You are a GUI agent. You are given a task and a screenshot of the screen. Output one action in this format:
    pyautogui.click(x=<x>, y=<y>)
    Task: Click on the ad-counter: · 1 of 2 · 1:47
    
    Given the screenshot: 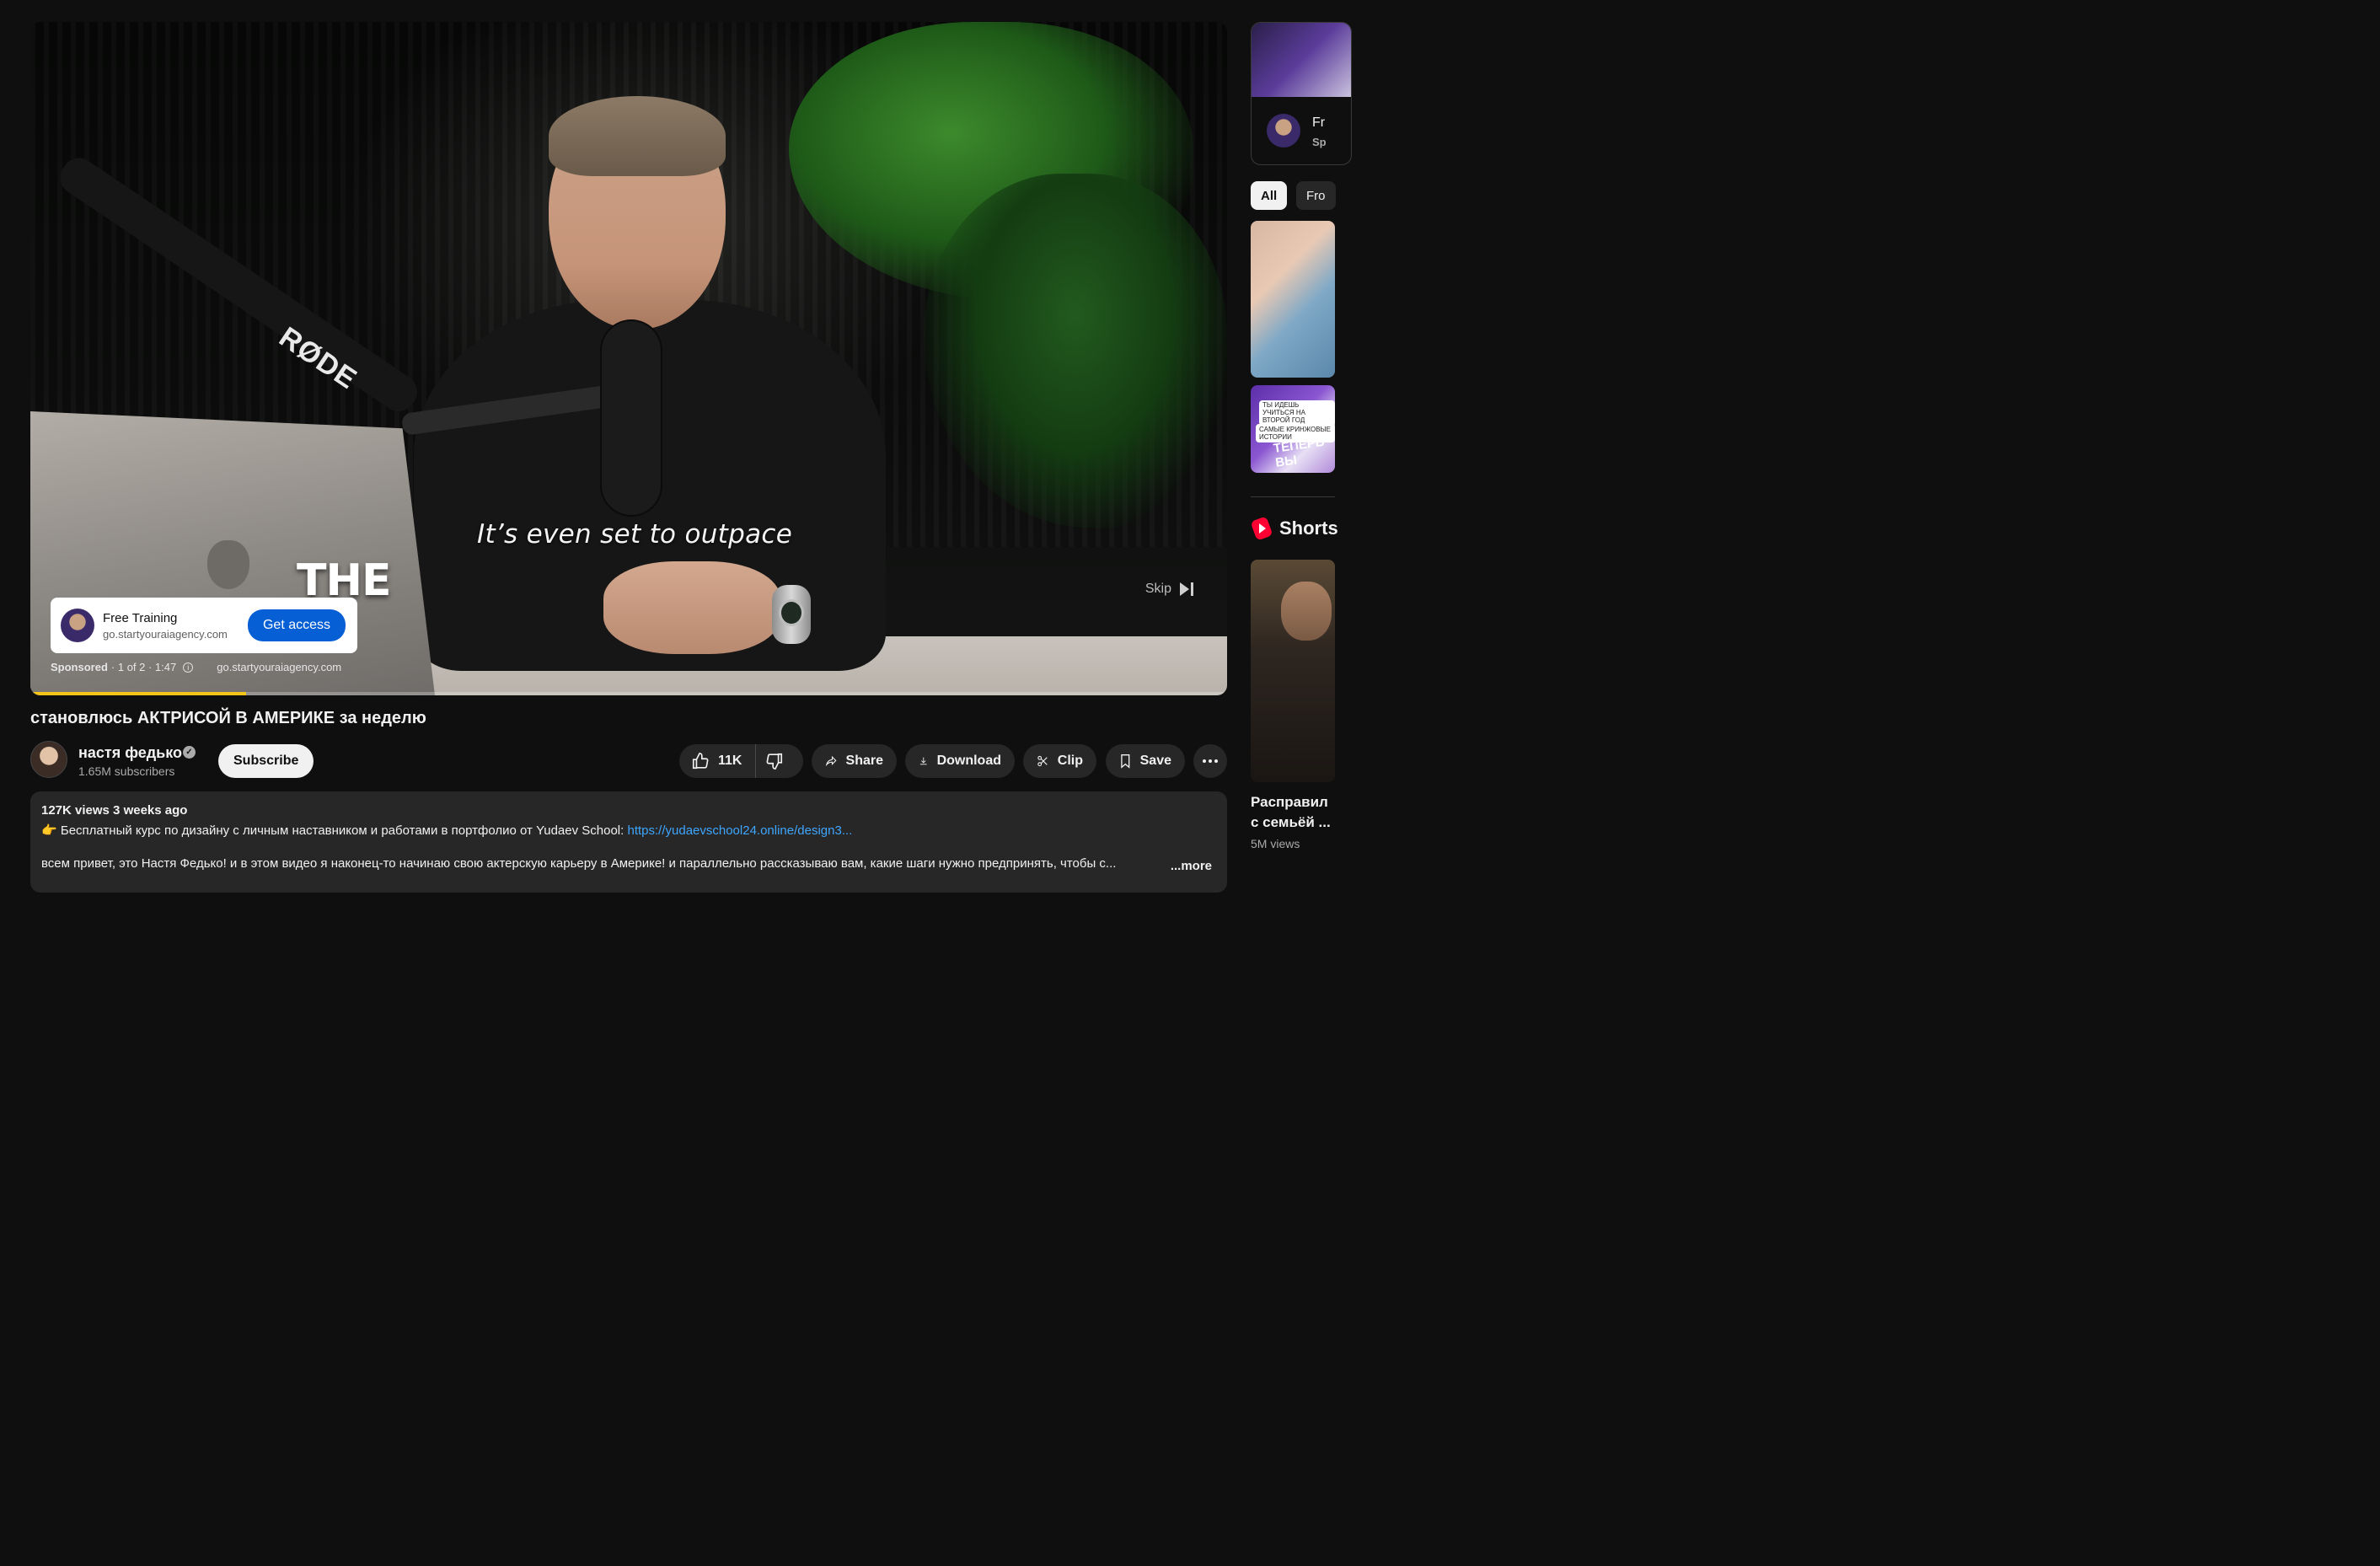 What is the action you would take?
    pyautogui.click(x=143, y=667)
    